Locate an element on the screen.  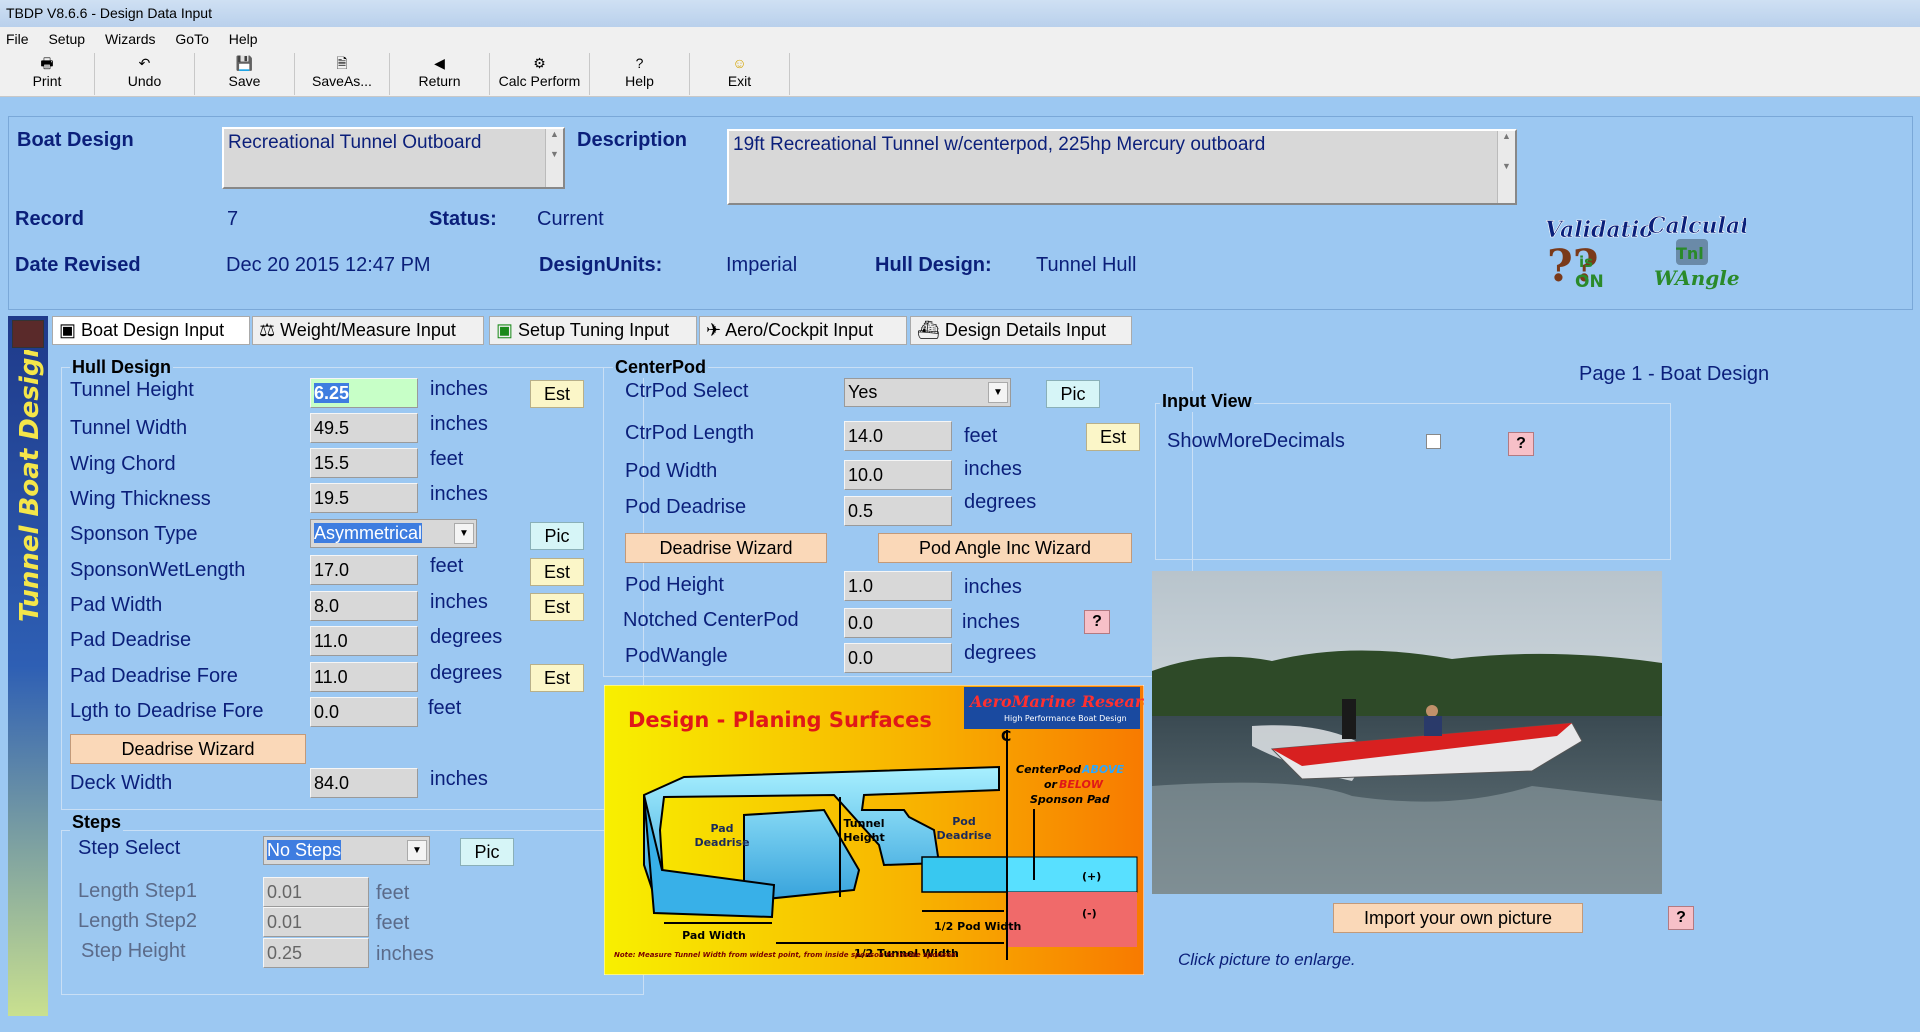
tunnel-height-diagram-label: Tunnel is located at coordinates (863, 823).